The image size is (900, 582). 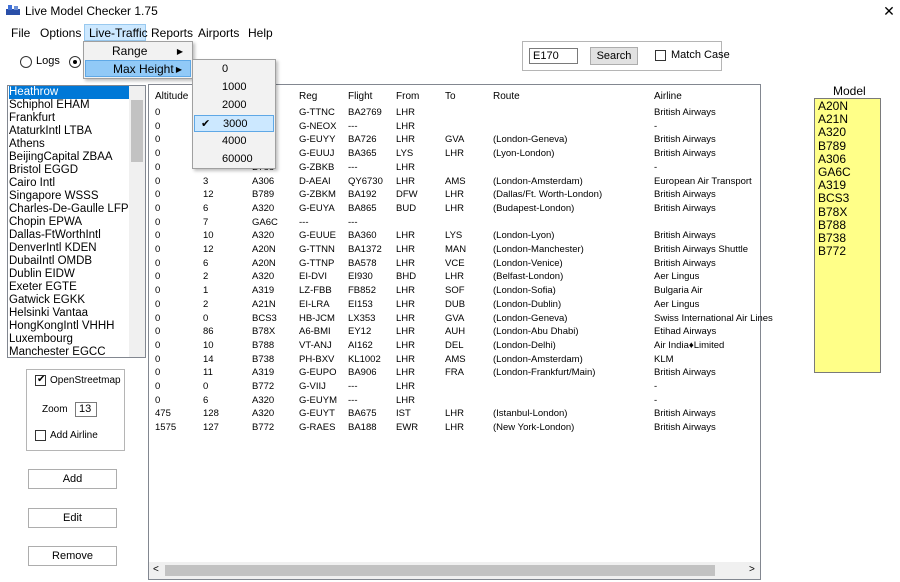 What do you see at coordinates (69, 222) in the screenshot?
I see `airport-list-item: Chopin EPWA` at bounding box center [69, 222].